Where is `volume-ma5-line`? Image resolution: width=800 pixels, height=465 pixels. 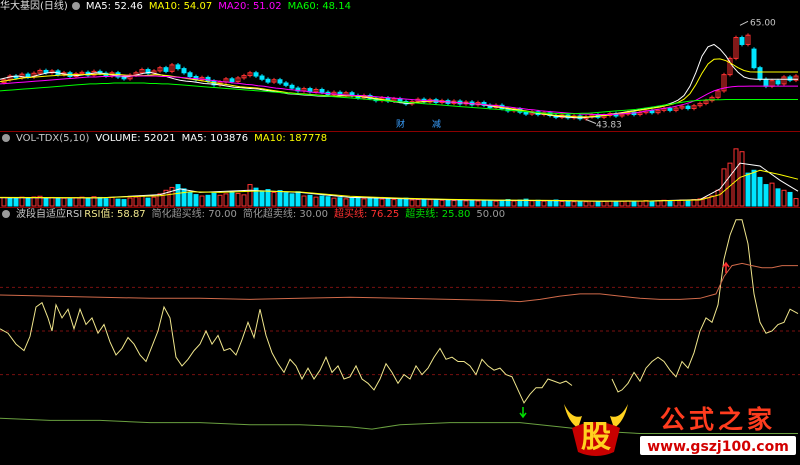
volume-ma5-line is located at coordinates (399, 182).